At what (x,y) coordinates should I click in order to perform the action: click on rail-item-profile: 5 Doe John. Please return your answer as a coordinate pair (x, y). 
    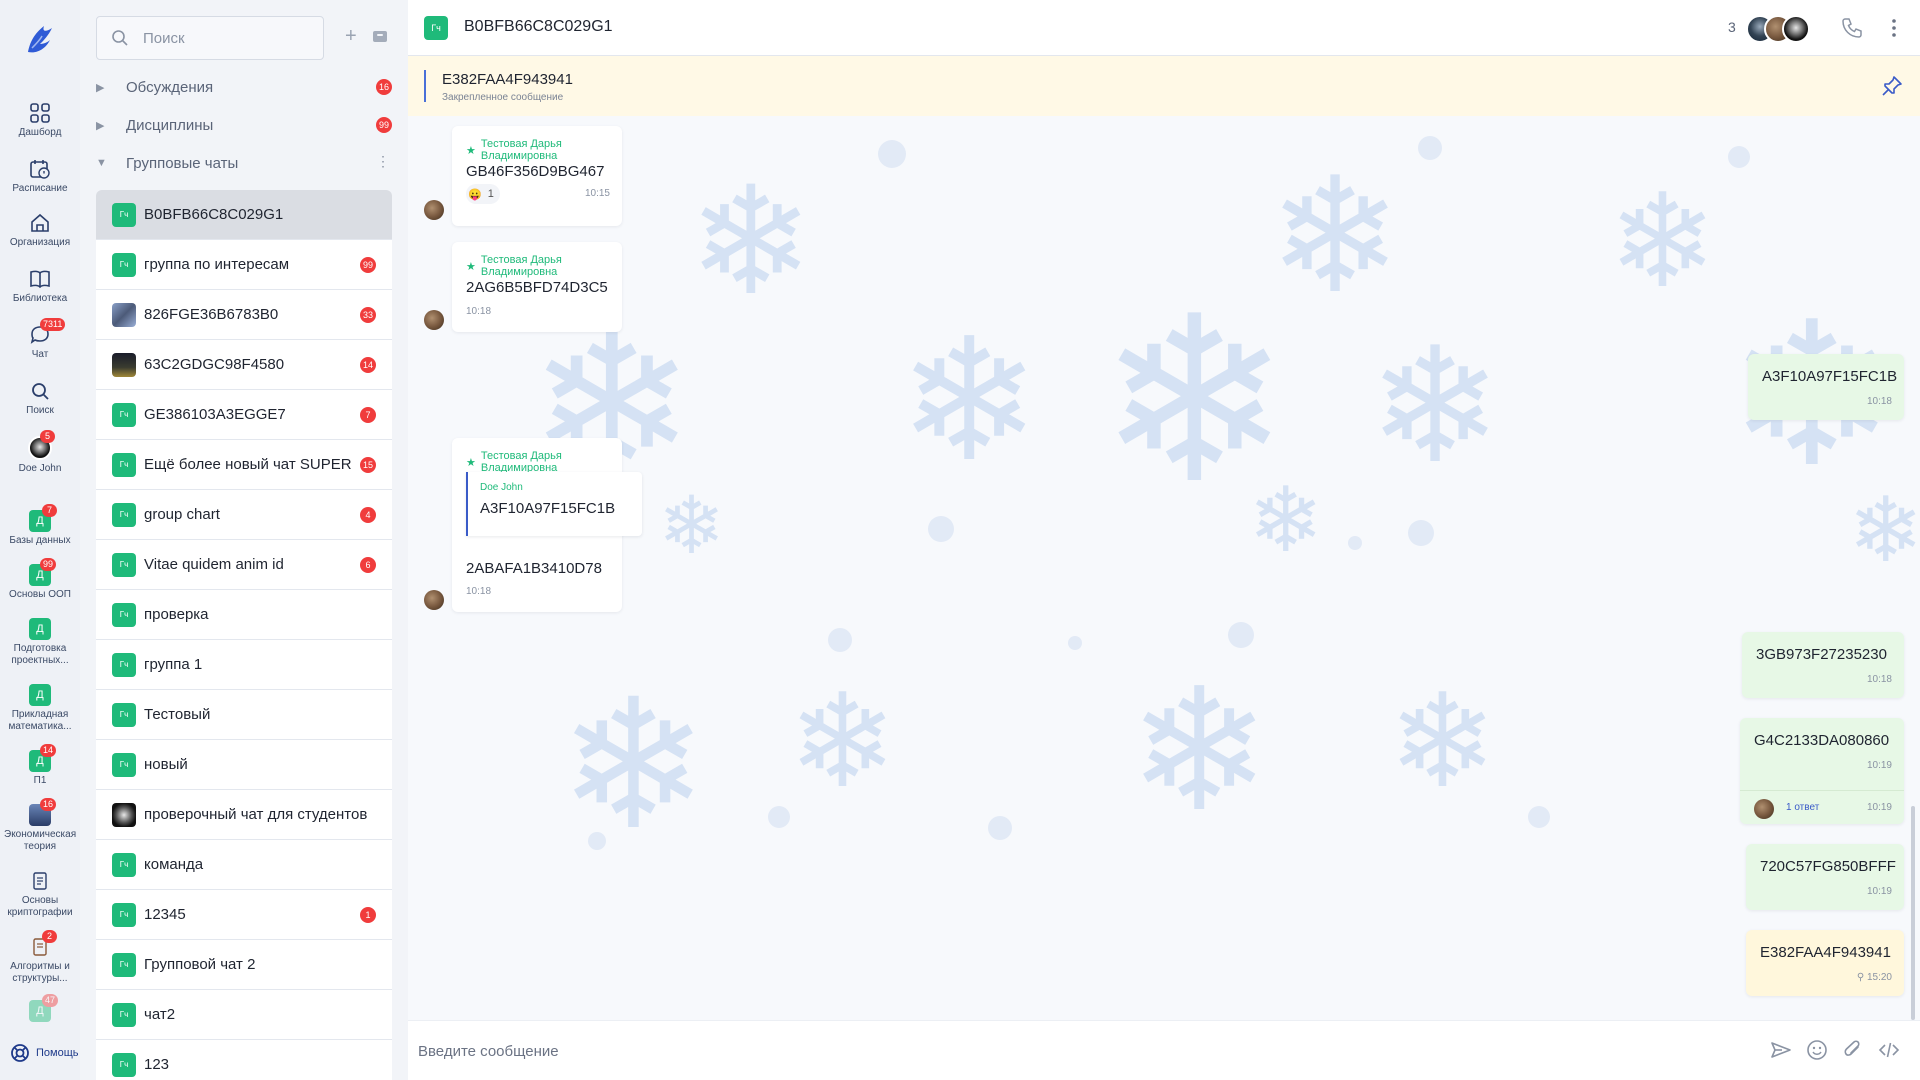
    Looking at the image, I should click on (40, 452).